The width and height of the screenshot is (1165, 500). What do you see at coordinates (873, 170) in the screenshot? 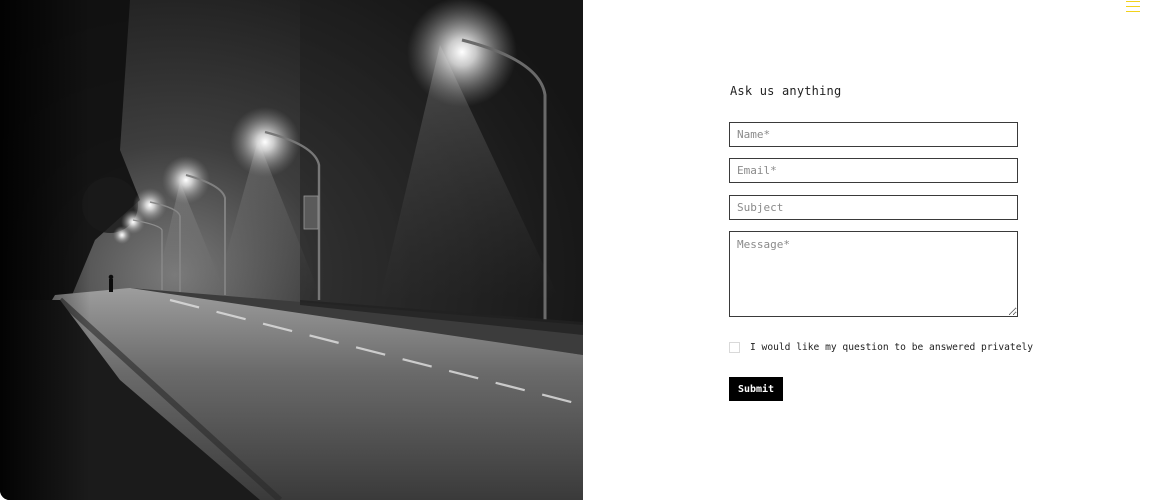
I see `email-field` at bounding box center [873, 170].